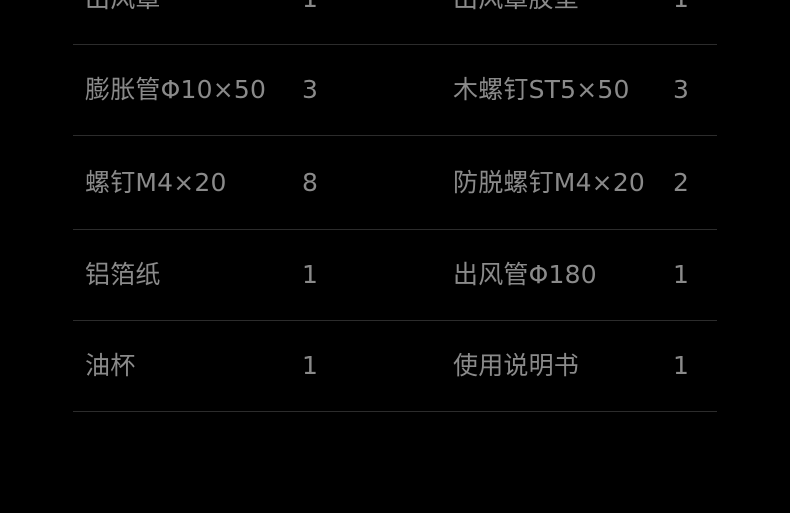  What do you see at coordinates (549, 182) in the screenshot?
I see `item-name: 防脱螺钉M4×20` at bounding box center [549, 182].